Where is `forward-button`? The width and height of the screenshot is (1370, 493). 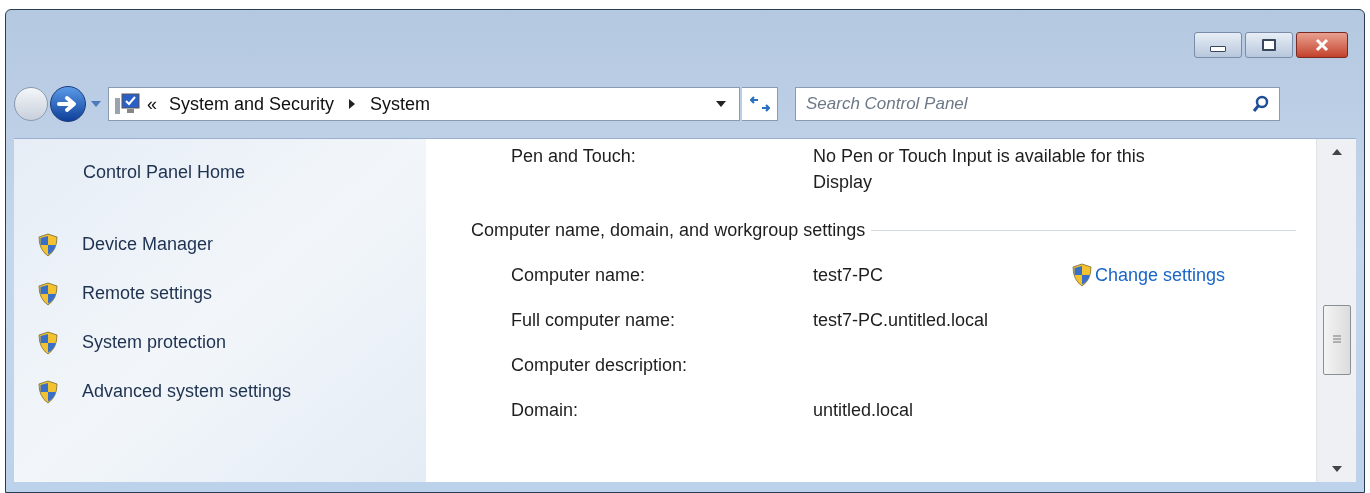
forward-button is located at coordinates (68, 104).